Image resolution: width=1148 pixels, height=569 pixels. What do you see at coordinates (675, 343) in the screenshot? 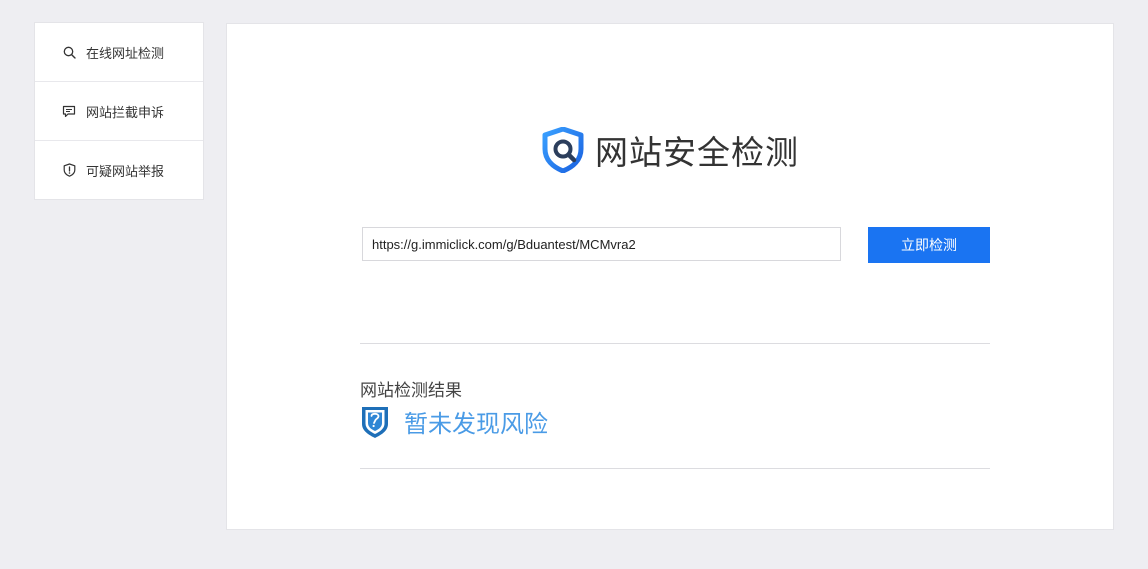
I see `divider-top` at bounding box center [675, 343].